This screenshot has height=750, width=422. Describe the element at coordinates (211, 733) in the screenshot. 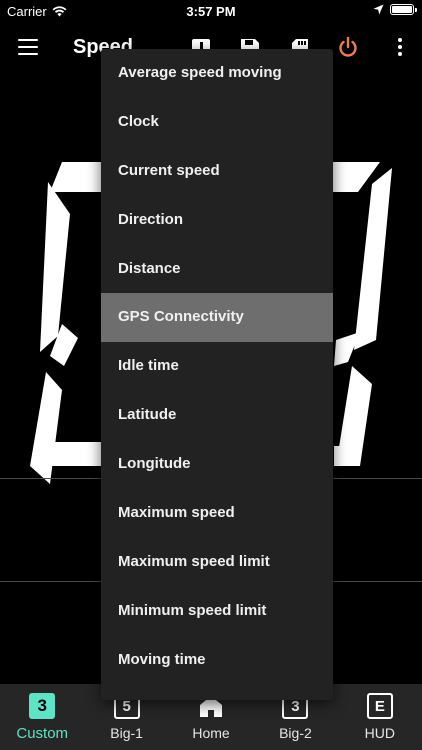

I see `tab-label: Home` at that location.